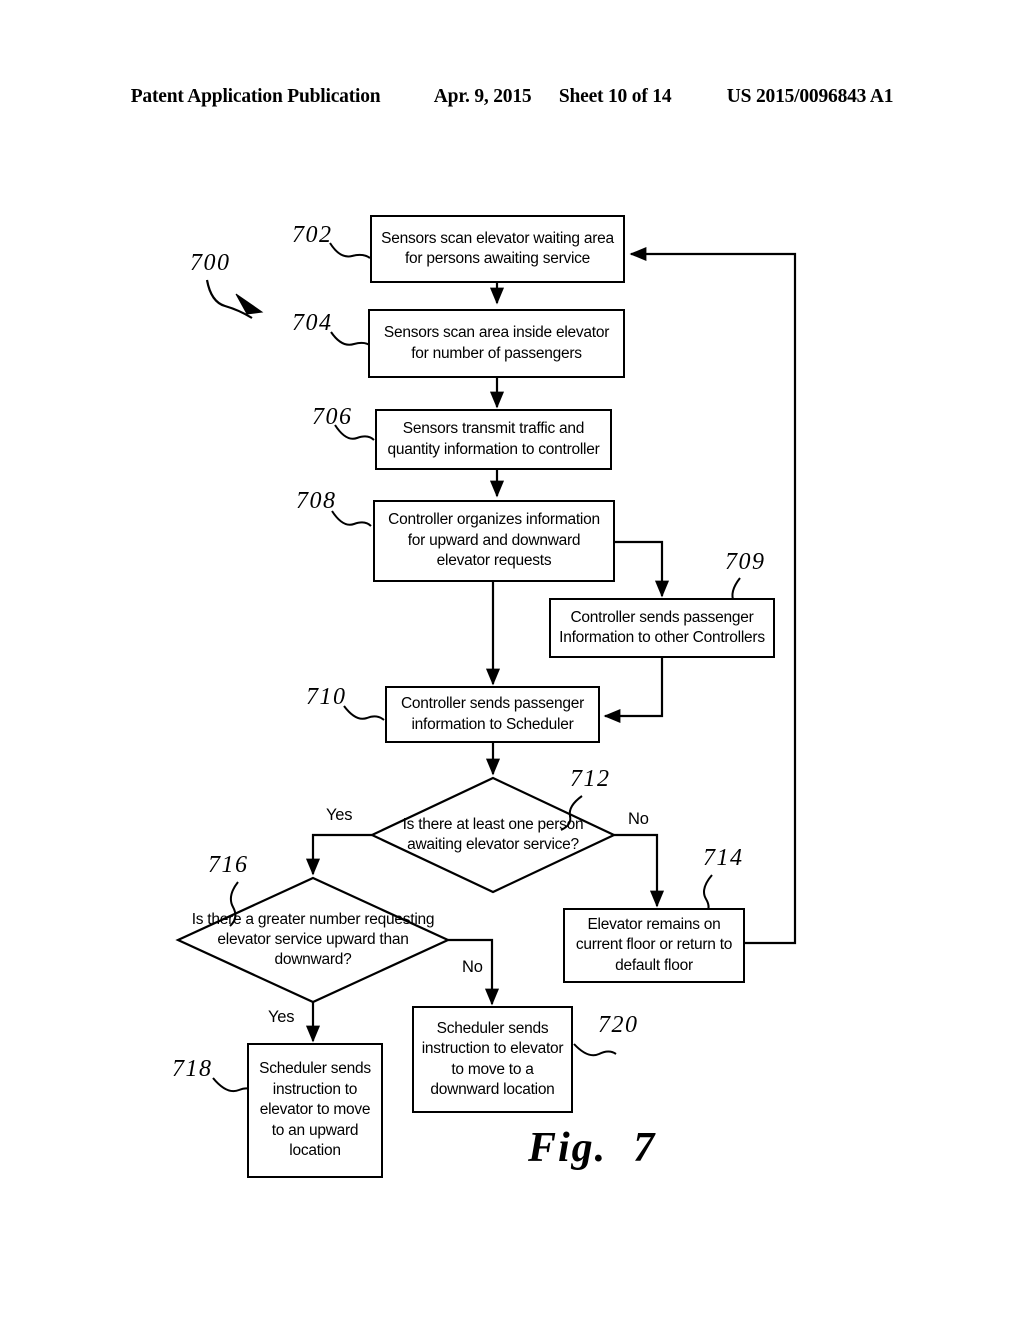  What do you see at coordinates (192, 1069) in the screenshot?
I see `ref-numeral-718: 718` at bounding box center [192, 1069].